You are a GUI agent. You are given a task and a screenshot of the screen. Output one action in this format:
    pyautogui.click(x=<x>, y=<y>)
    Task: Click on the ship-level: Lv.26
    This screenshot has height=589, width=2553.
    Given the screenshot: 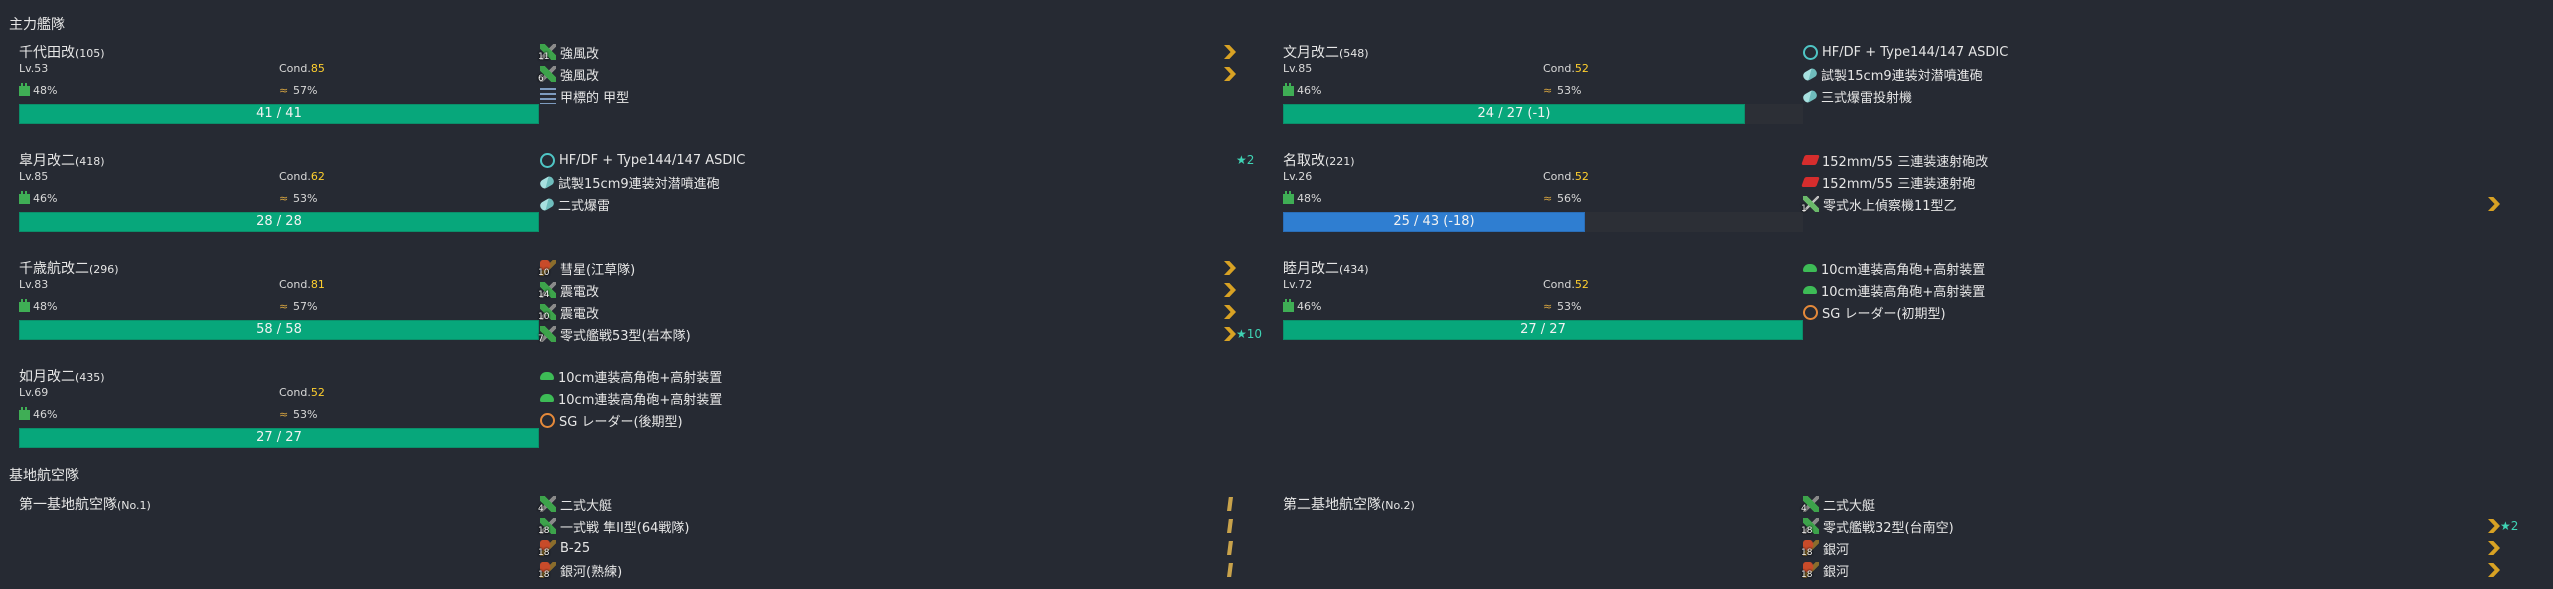 What is the action you would take?
    pyautogui.click(x=1298, y=176)
    